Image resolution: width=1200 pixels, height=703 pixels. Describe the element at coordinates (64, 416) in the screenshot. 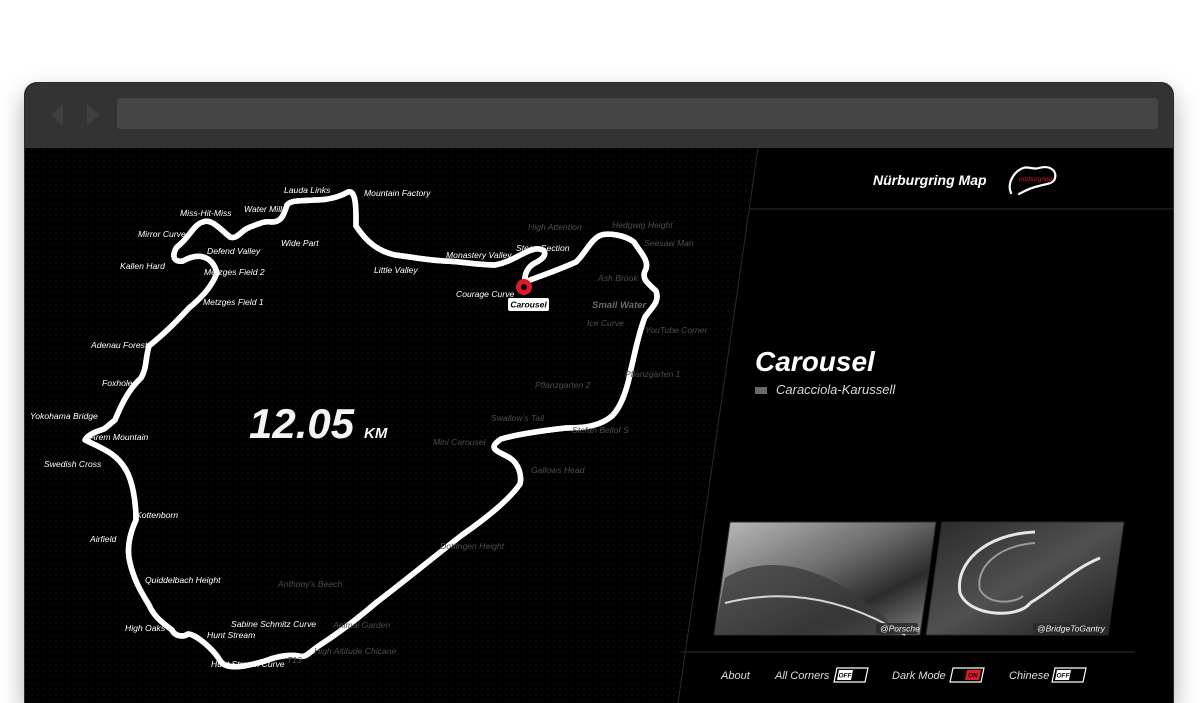

I see `corner-label: Yokohama Bridge` at that location.